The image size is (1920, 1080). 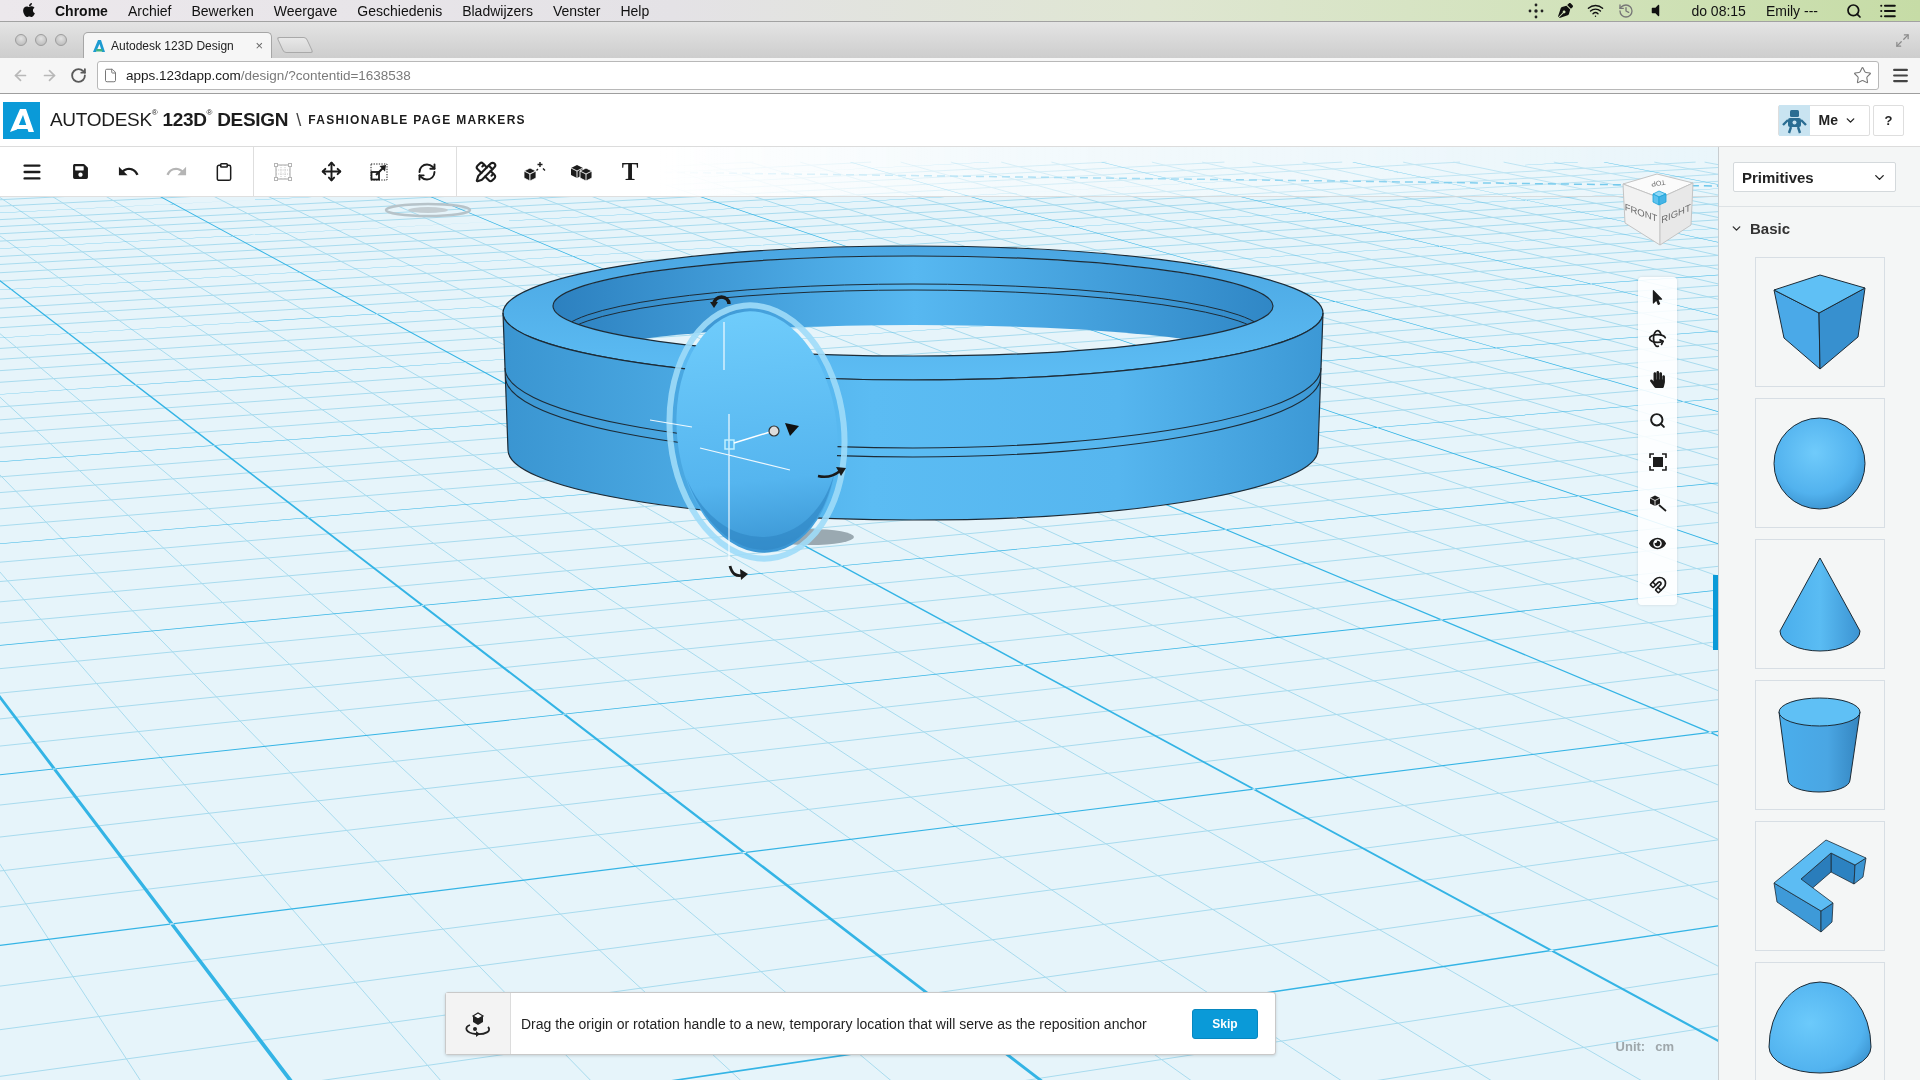 I want to click on circular-arrows-icon, so click(x=427, y=171).